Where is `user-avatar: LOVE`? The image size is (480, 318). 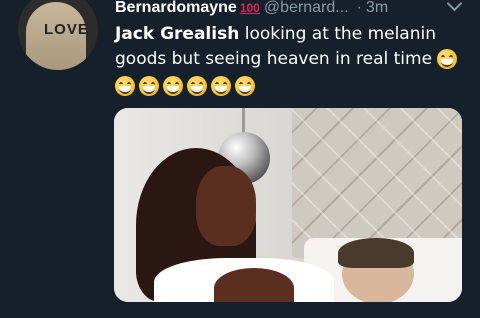
user-avatar: LOVE is located at coordinates (58, 35).